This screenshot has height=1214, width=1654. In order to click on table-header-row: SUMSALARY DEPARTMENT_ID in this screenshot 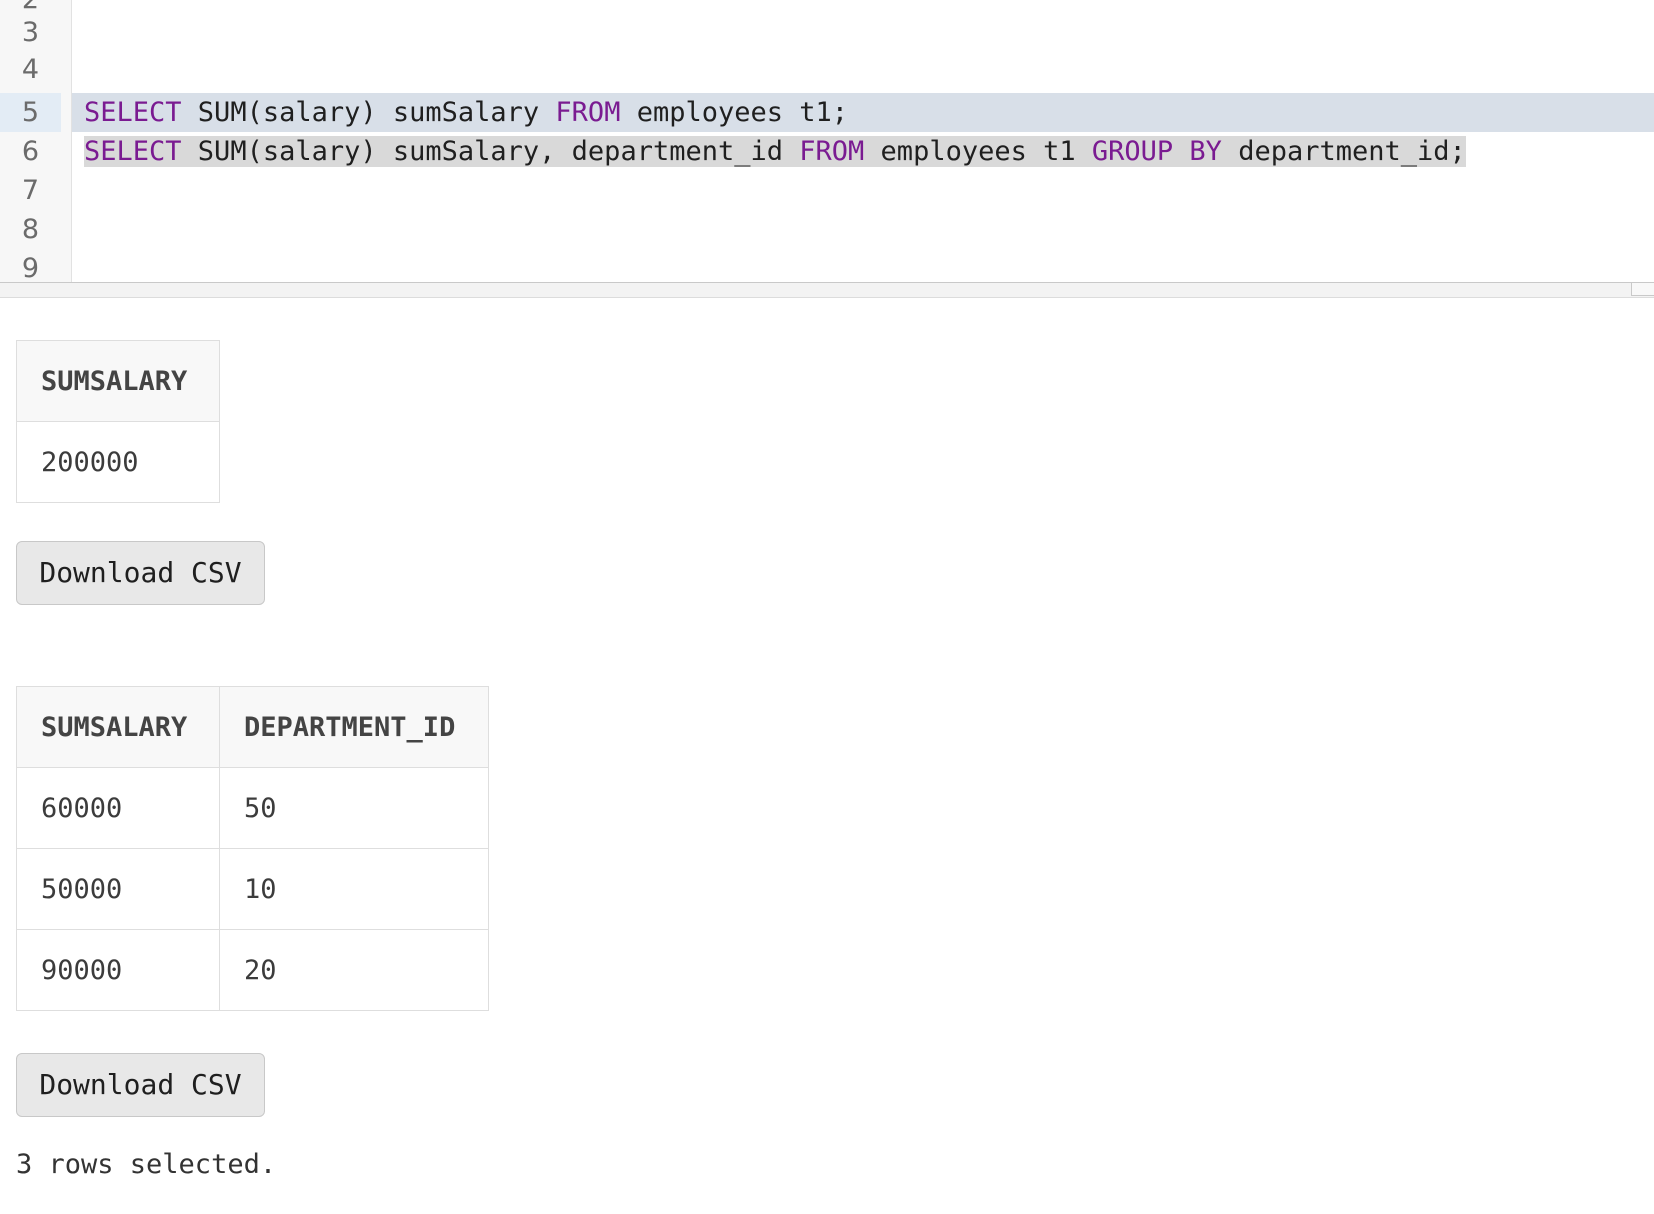, I will do `click(252, 727)`.